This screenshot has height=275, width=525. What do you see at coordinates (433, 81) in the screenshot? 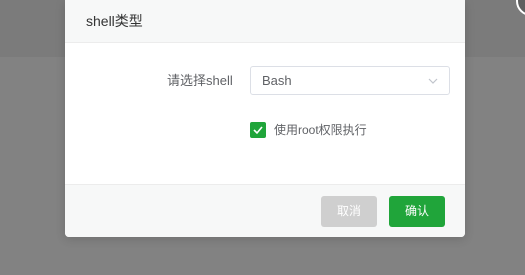
I see `chevron-down-icon` at bounding box center [433, 81].